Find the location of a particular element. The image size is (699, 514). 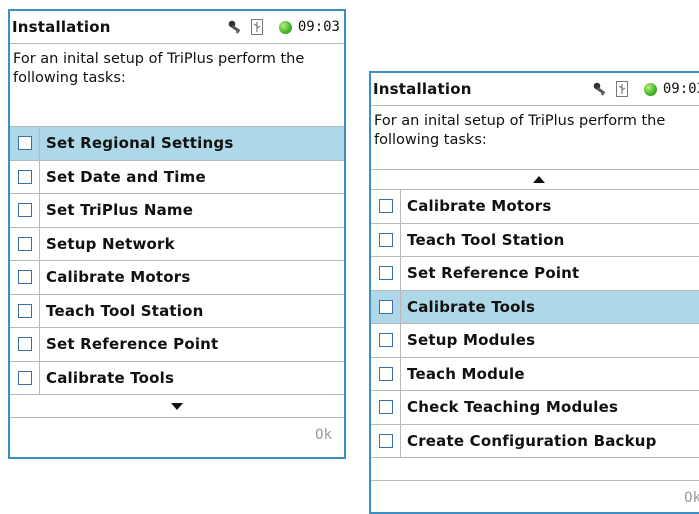

task-row: Create Configuration Backup is located at coordinates (535, 441).